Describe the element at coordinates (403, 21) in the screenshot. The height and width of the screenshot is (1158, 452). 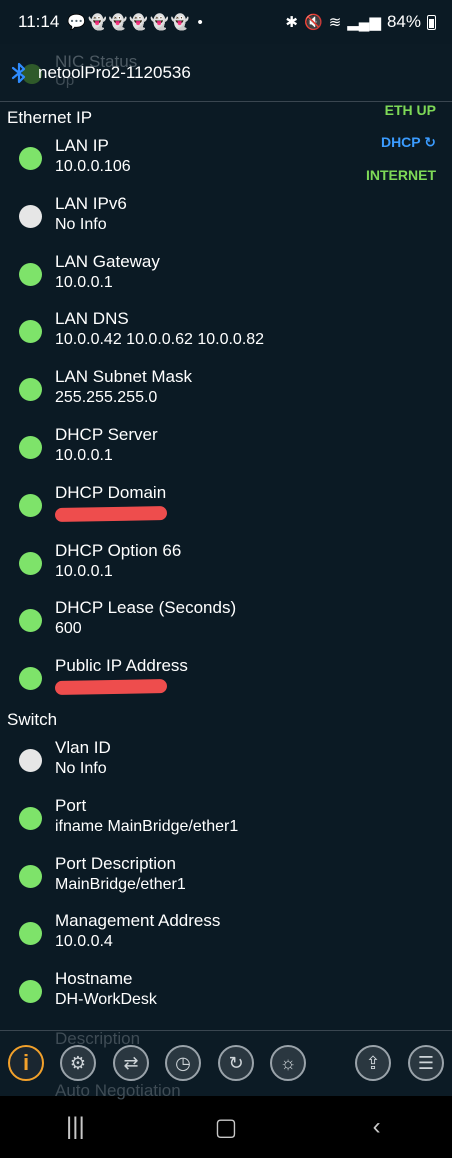
I see `battery-percent: 84%` at that location.